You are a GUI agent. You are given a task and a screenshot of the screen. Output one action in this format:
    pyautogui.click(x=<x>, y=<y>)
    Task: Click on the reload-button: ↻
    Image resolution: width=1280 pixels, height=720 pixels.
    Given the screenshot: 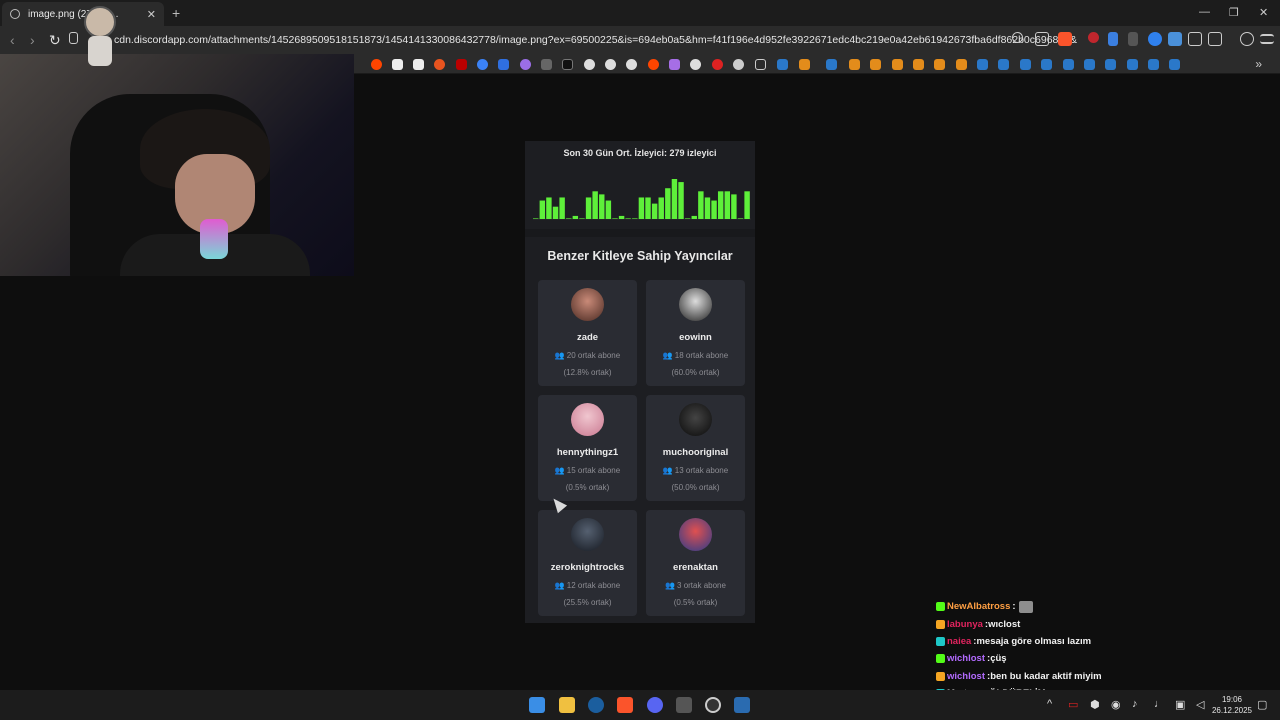 What is the action you would take?
    pyautogui.click(x=55, y=40)
    